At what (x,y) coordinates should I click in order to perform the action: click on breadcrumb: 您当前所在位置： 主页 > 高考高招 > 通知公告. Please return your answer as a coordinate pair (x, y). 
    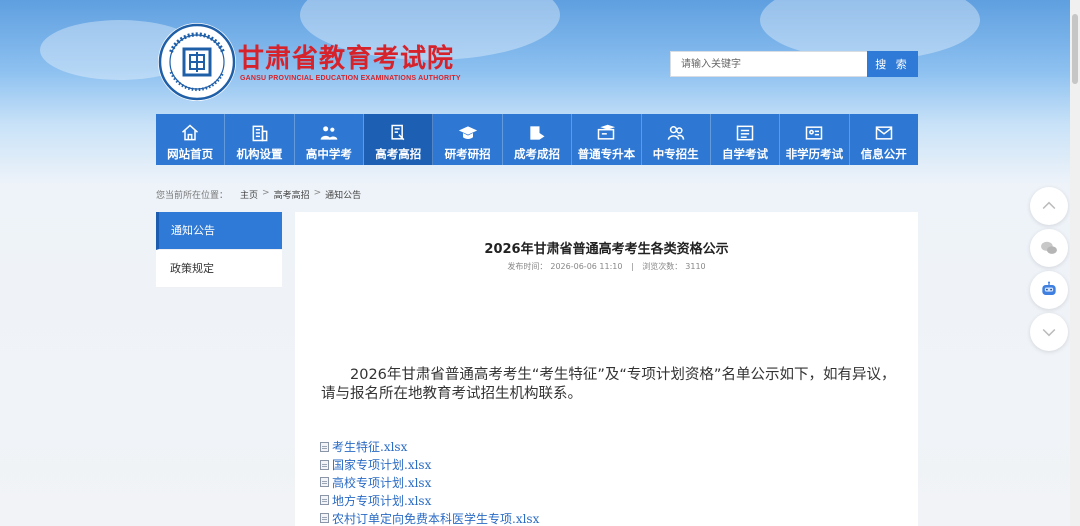
    Looking at the image, I should click on (258, 194).